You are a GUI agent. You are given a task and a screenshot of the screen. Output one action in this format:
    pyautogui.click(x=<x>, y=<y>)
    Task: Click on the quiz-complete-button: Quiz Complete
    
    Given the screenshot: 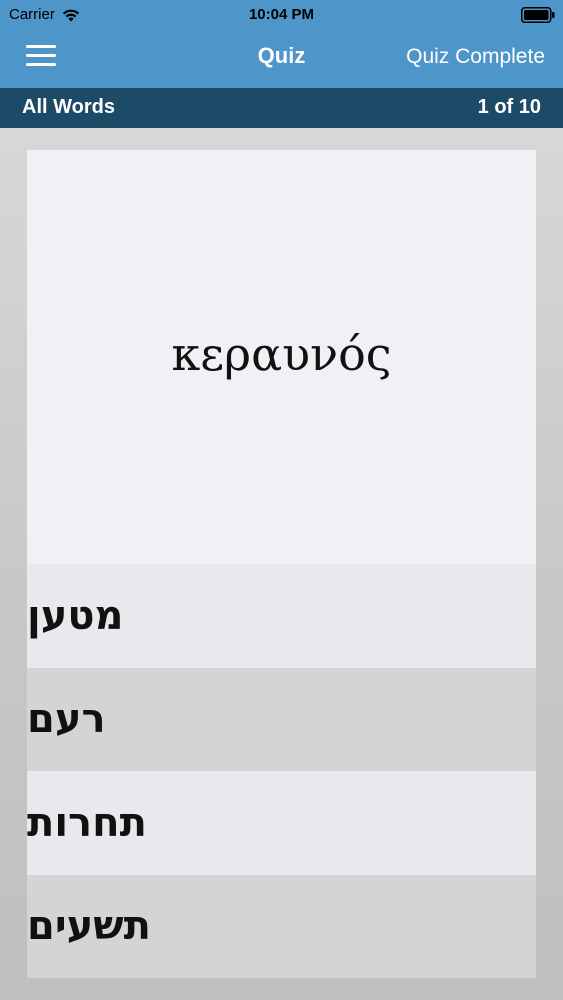 What is the action you would take?
    pyautogui.click(x=475, y=57)
    